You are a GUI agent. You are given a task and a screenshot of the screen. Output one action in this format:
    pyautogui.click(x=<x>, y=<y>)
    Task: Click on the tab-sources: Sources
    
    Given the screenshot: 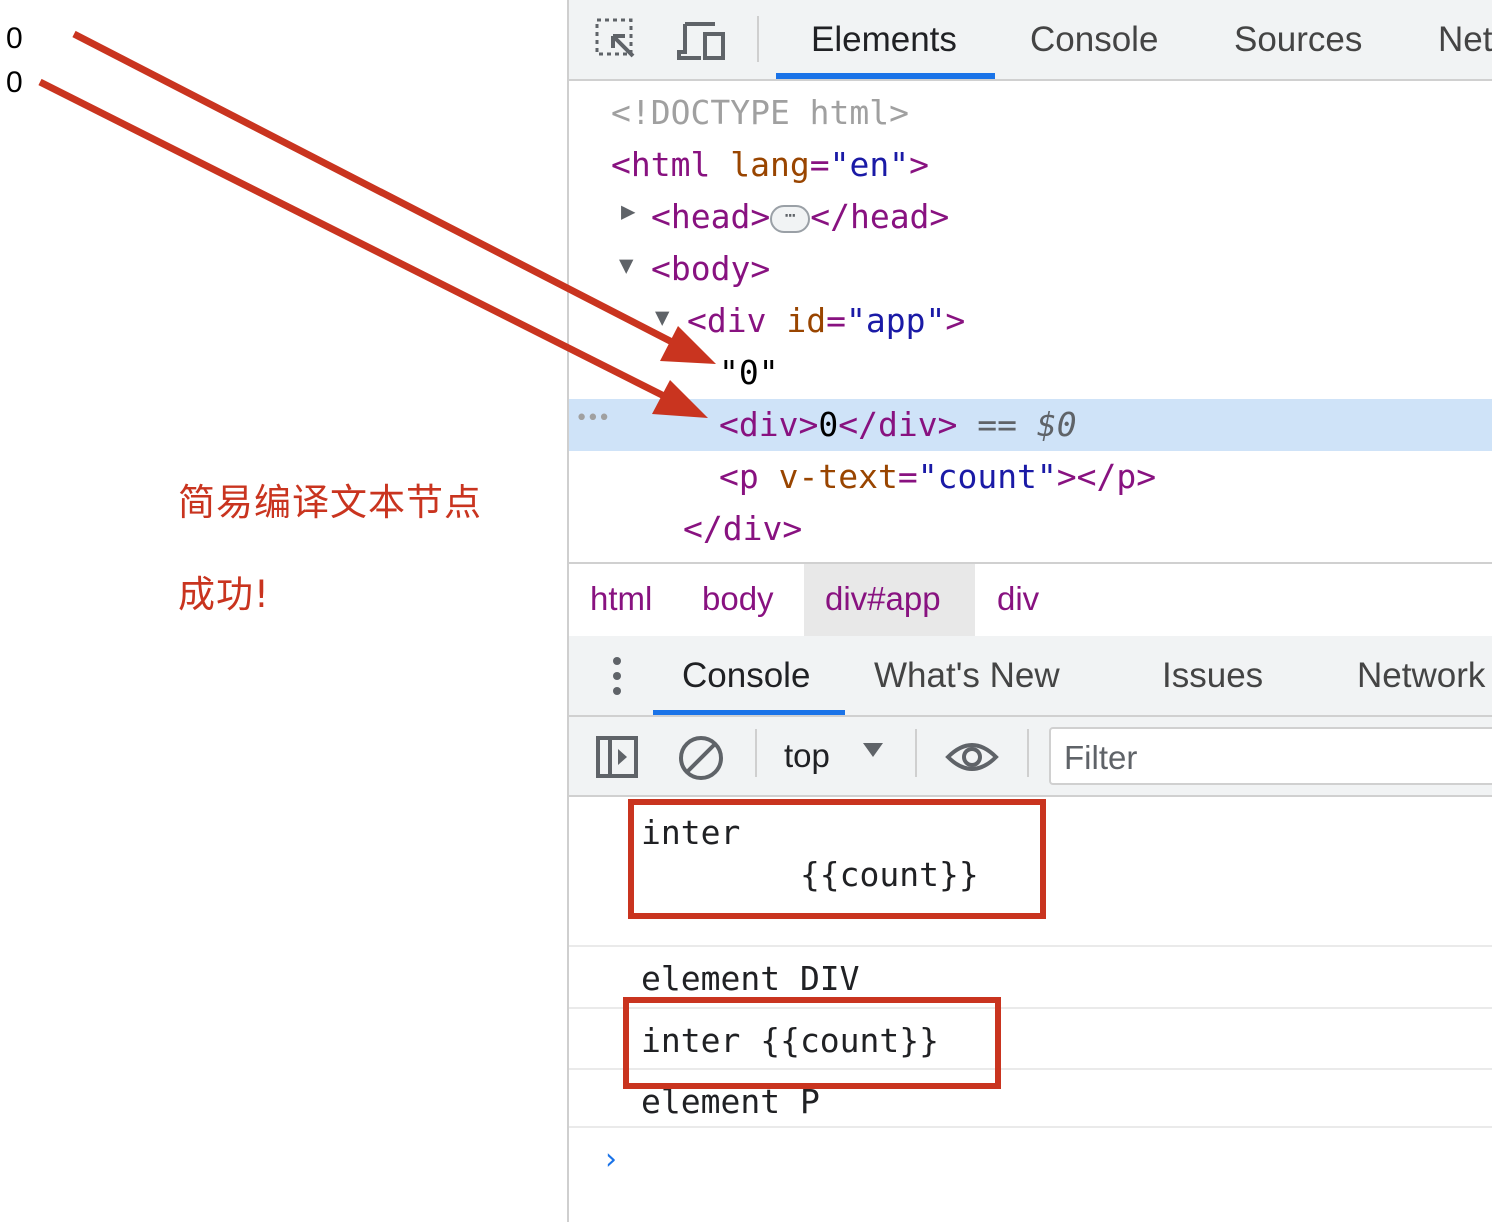 What is the action you would take?
    pyautogui.click(x=1298, y=40)
    